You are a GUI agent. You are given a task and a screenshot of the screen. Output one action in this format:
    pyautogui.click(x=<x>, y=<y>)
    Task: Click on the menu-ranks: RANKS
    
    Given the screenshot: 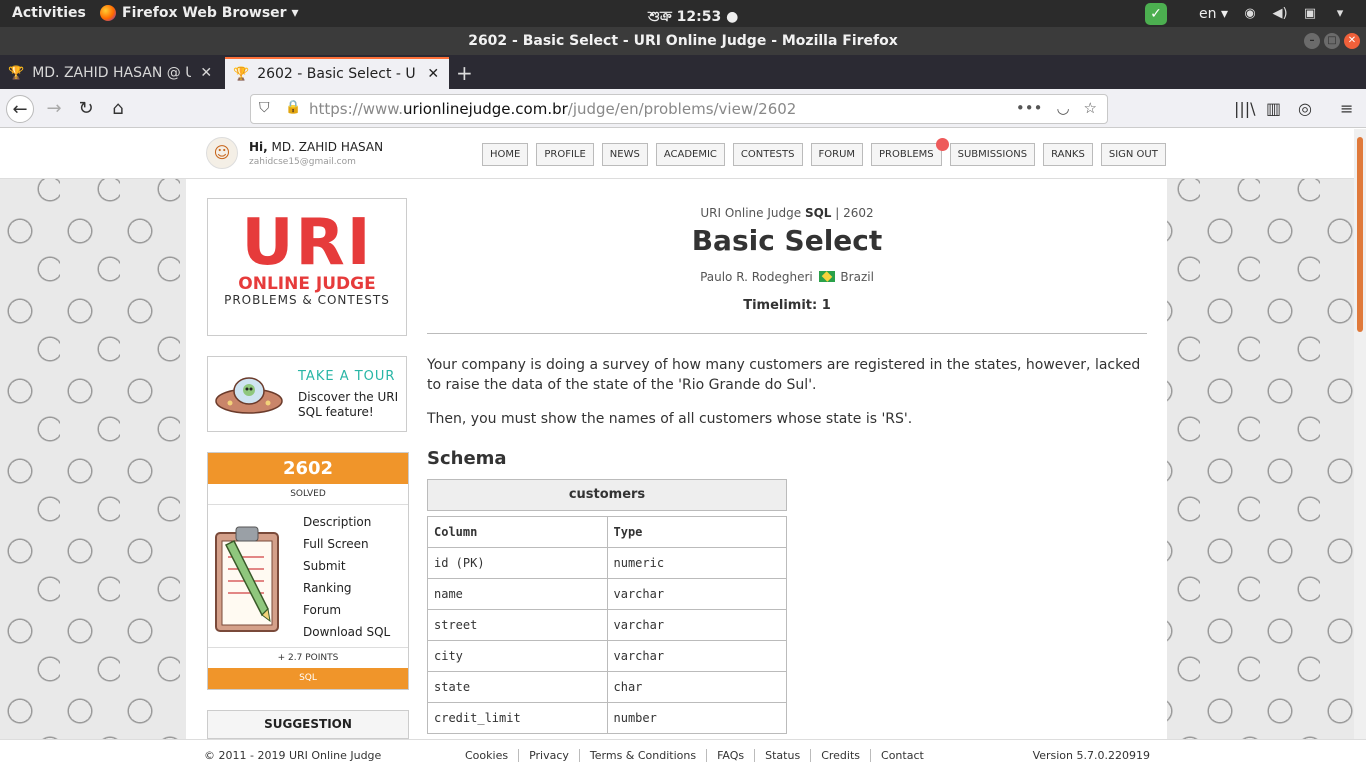 What is the action you would take?
    pyautogui.click(x=1068, y=154)
    